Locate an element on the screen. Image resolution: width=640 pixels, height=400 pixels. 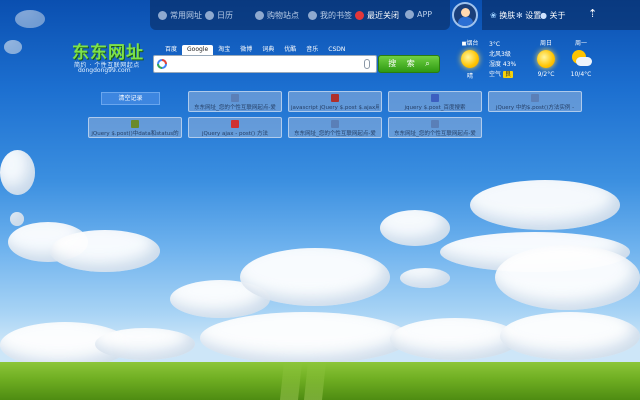
air-quality-badge: 良 is located at coordinates (507, 74).